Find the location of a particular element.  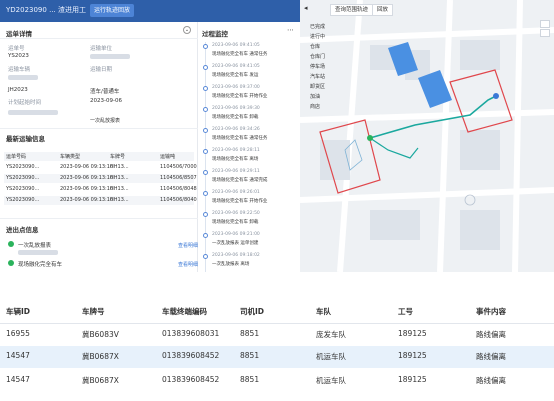

section-title-points: 进出点信息 is located at coordinates (22, 230).